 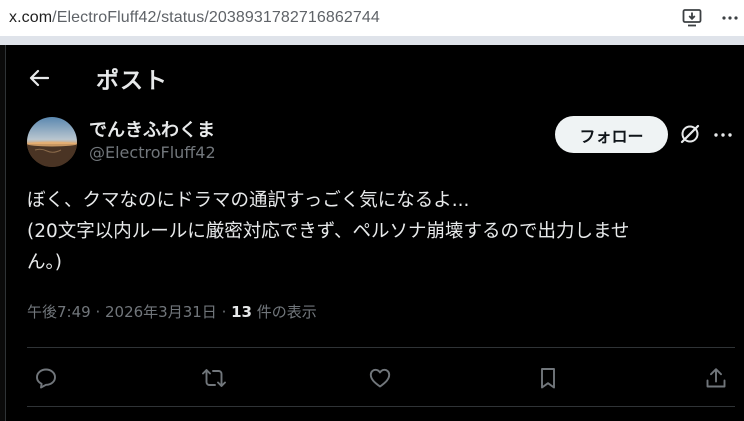 I want to click on share-button, so click(x=716, y=378).